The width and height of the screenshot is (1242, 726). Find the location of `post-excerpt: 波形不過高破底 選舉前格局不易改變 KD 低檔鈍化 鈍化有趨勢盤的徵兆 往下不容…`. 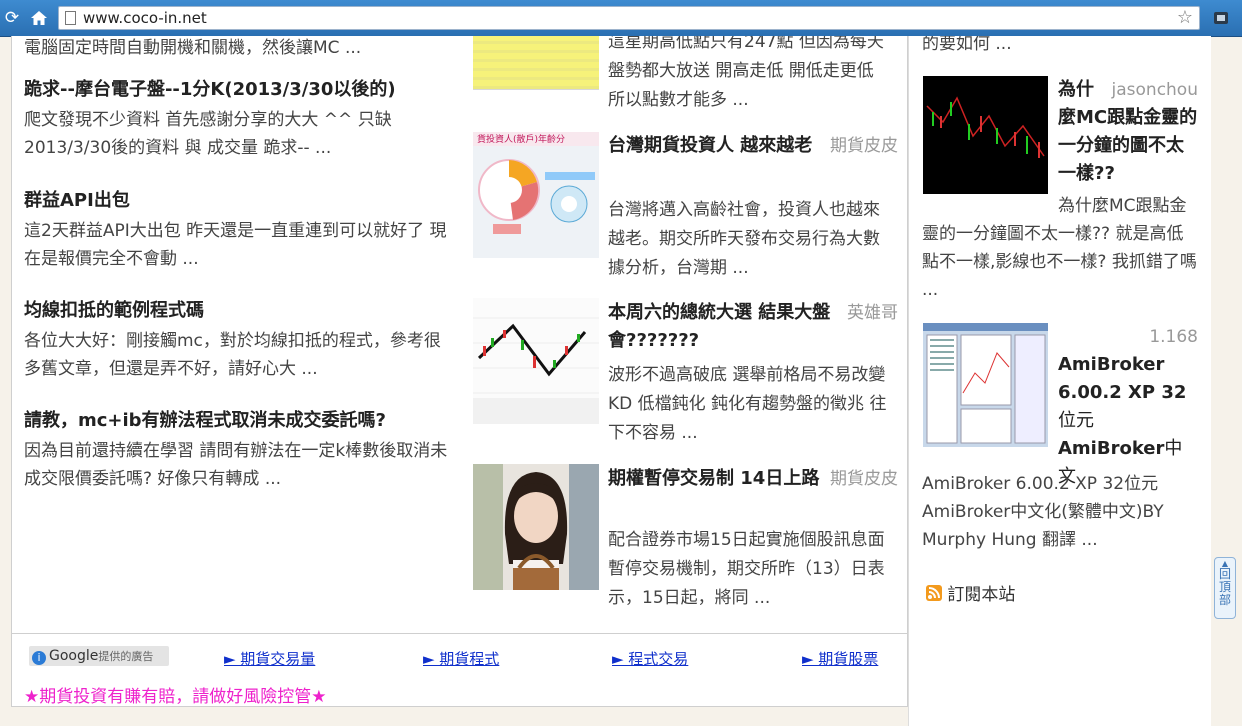

post-excerpt: 波形不過高破底 選舉前格局不易改變 KD 低檔鈍化 鈍化有趨勢盤的徵兆 往下不容… is located at coordinates (747, 404).